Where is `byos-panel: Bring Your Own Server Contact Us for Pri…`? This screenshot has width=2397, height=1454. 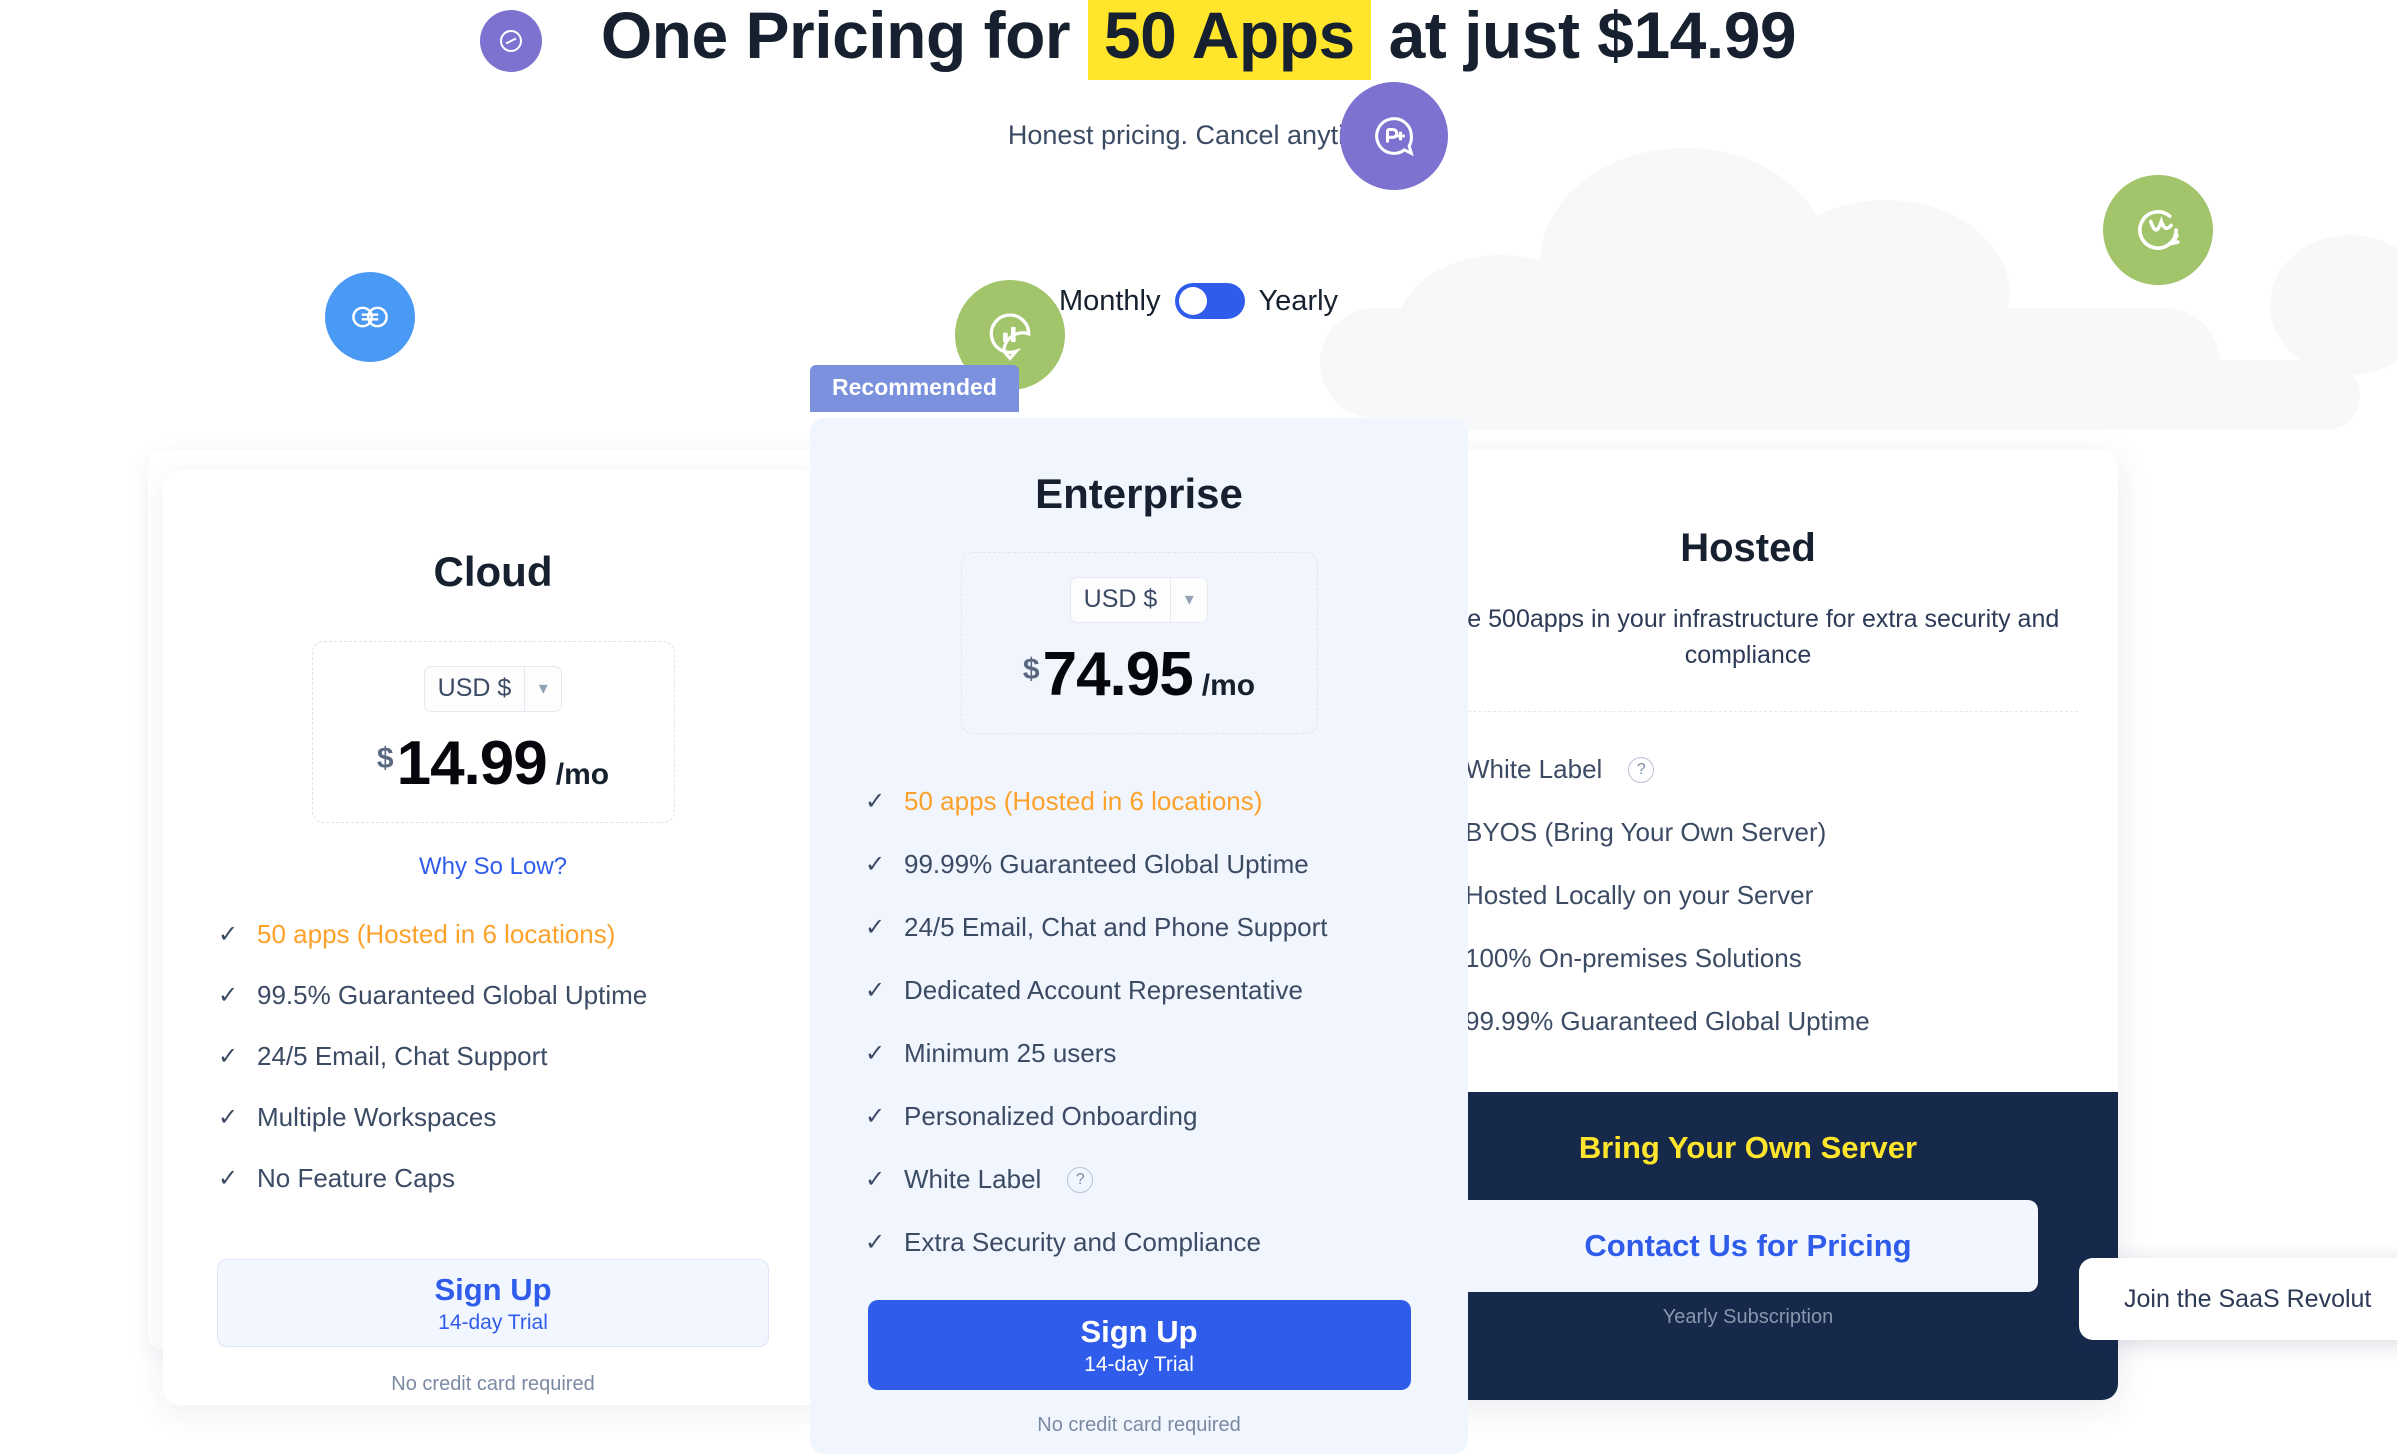
byos-panel: Bring Your Own Server Contact Us for Pri… is located at coordinates (1748, 1246).